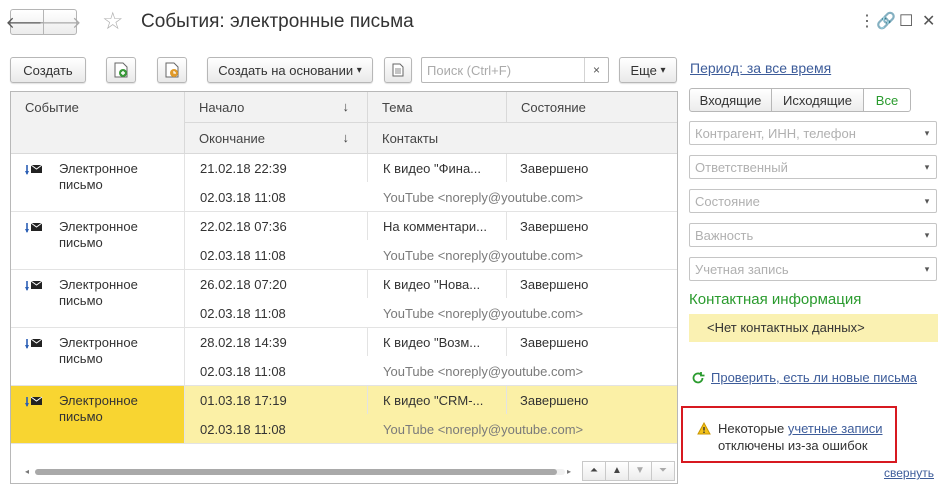 The image size is (950, 492). I want to click on sort-arrow-icon: ↓, so click(346, 137).